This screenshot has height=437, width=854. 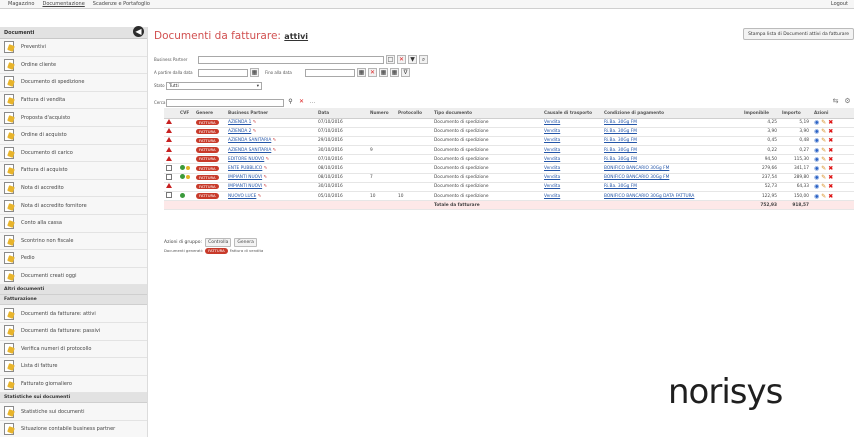 I want to click on sidebar-item-6: Documento di carico, so click(x=73, y=153).